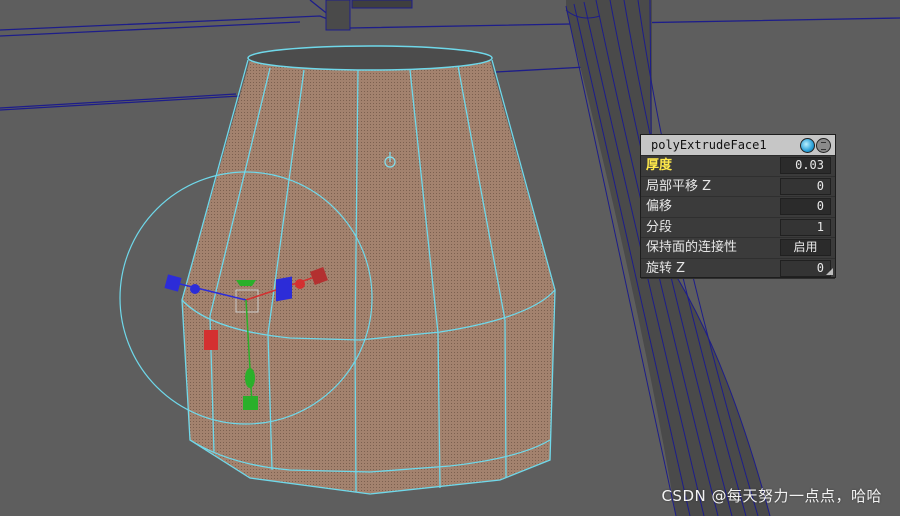 The image size is (900, 516). I want to click on attribute-row-keep-faces-together: 保持面的连接性 启用, so click(738, 248).